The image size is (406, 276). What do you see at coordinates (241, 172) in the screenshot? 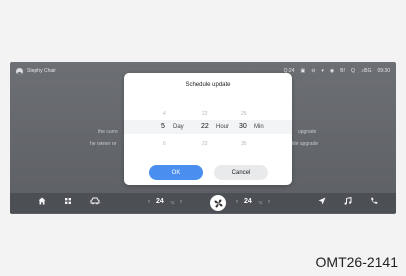
I see `cancel-button: Cancel` at bounding box center [241, 172].